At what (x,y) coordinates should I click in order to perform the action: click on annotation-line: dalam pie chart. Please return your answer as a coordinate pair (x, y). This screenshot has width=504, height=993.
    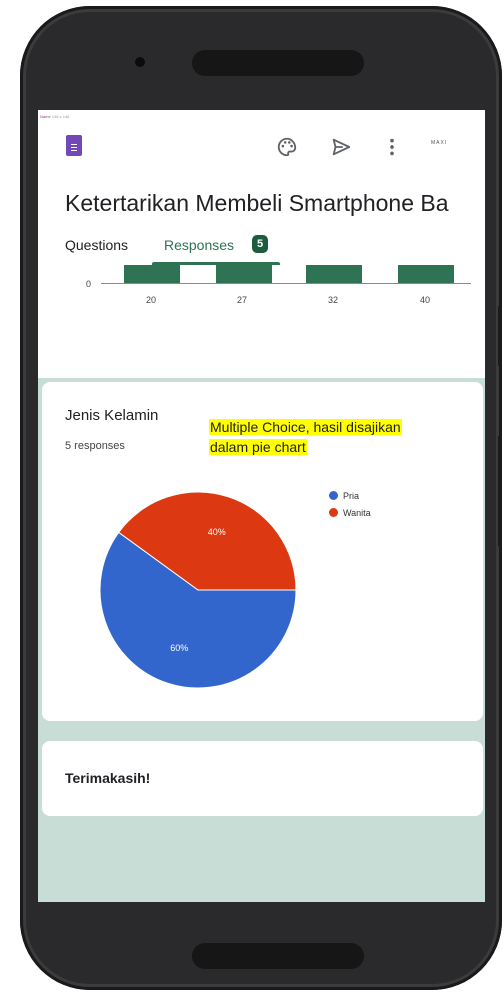
    Looking at the image, I should click on (258, 447).